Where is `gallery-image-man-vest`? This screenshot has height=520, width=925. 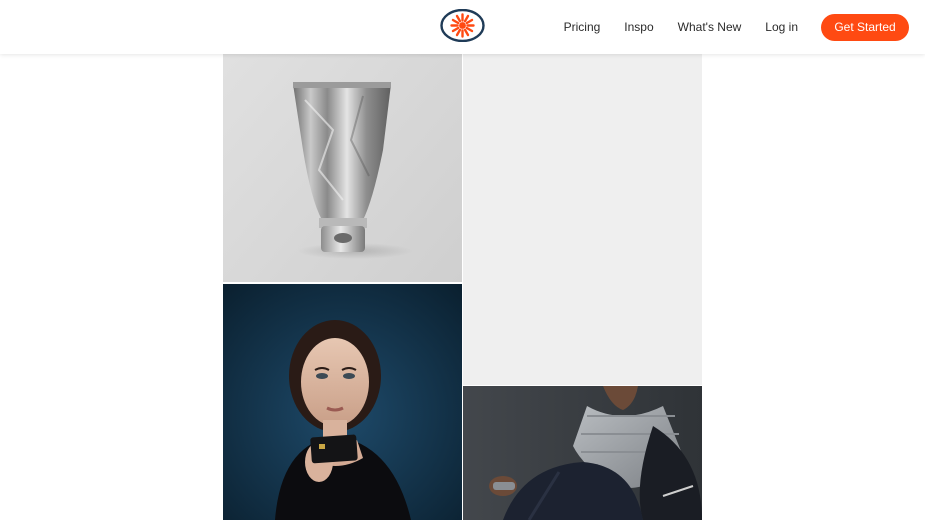
gallery-image-man-vest is located at coordinates (582, 453).